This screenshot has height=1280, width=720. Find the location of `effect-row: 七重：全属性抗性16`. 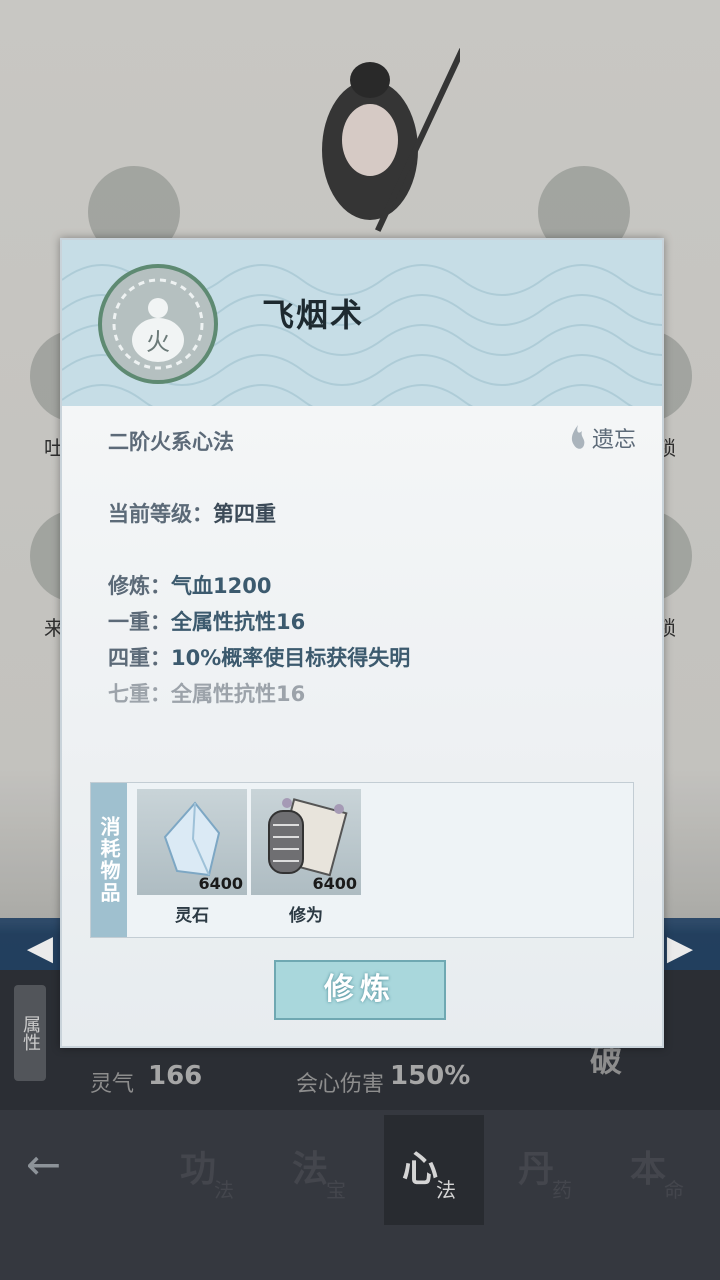

effect-row: 七重：全属性抗性16 is located at coordinates (206, 693).